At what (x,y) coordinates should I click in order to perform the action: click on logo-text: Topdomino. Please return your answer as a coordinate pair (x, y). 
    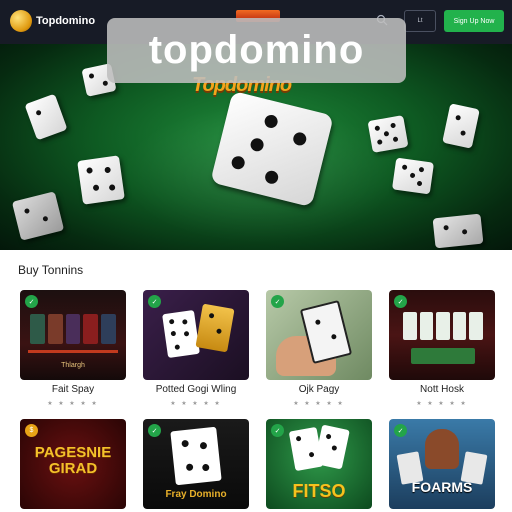
    Looking at the image, I should click on (66, 21).